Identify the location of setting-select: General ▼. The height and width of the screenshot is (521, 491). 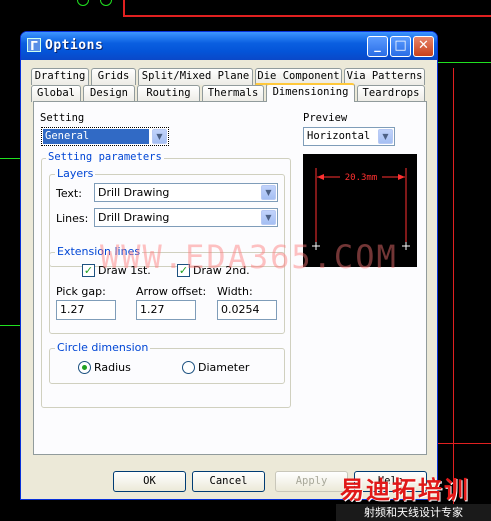
(105, 136).